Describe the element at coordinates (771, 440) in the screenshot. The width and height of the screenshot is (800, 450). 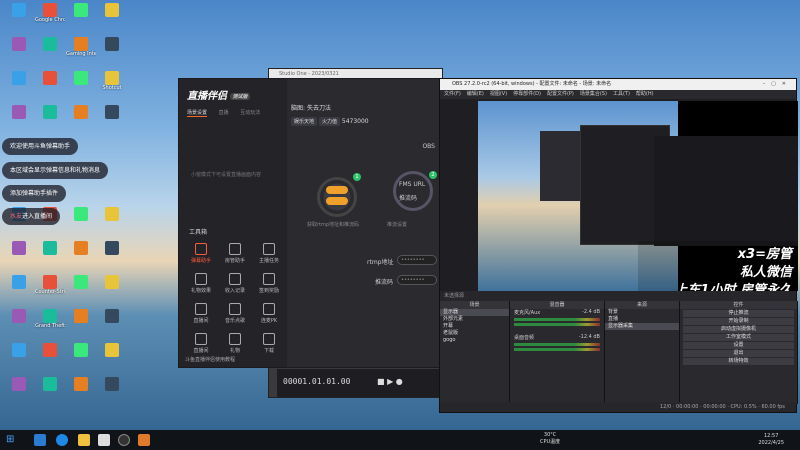
I see `clock: 12:57 2022/4/25` at that location.